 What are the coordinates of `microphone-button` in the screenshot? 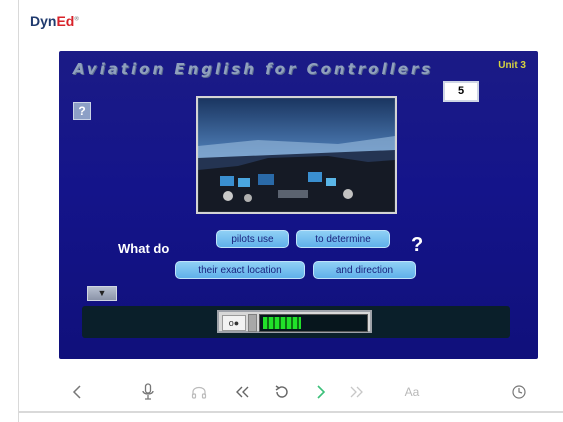 It's located at (148, 392).